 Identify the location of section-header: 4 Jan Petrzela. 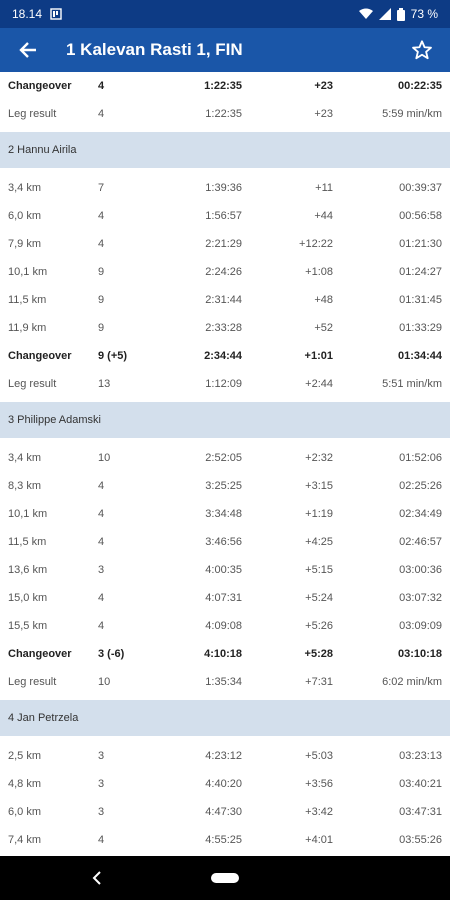
(225, 718).